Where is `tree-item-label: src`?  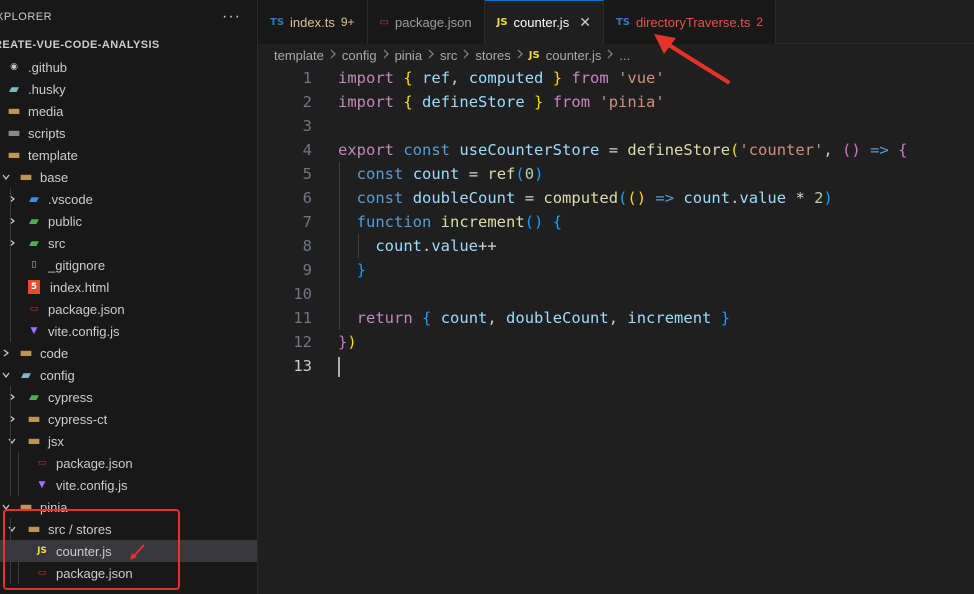 tree-item-label: src is located at coordinates (57, 243).